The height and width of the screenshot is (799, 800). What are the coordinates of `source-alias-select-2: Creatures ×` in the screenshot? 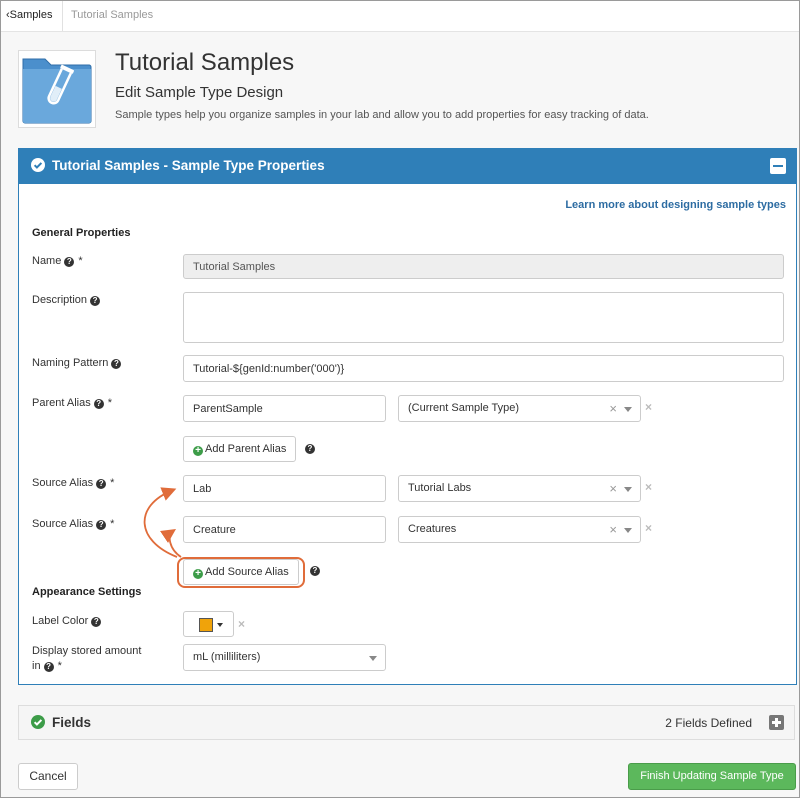 It's located at (519, 529).